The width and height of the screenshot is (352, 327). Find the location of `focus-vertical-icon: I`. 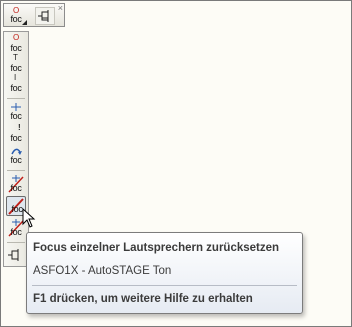

focus-vertical-icon: I is located at coordinates (15, 77).